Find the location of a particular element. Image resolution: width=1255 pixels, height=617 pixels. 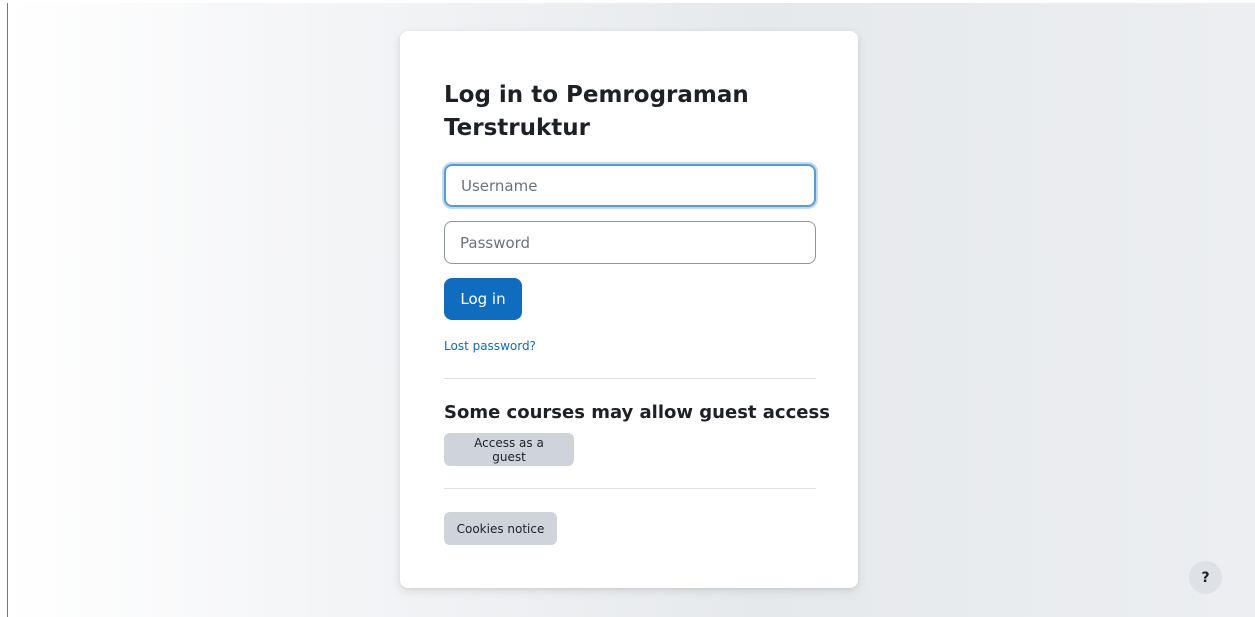

password-input is located at coordinates (630, 242).